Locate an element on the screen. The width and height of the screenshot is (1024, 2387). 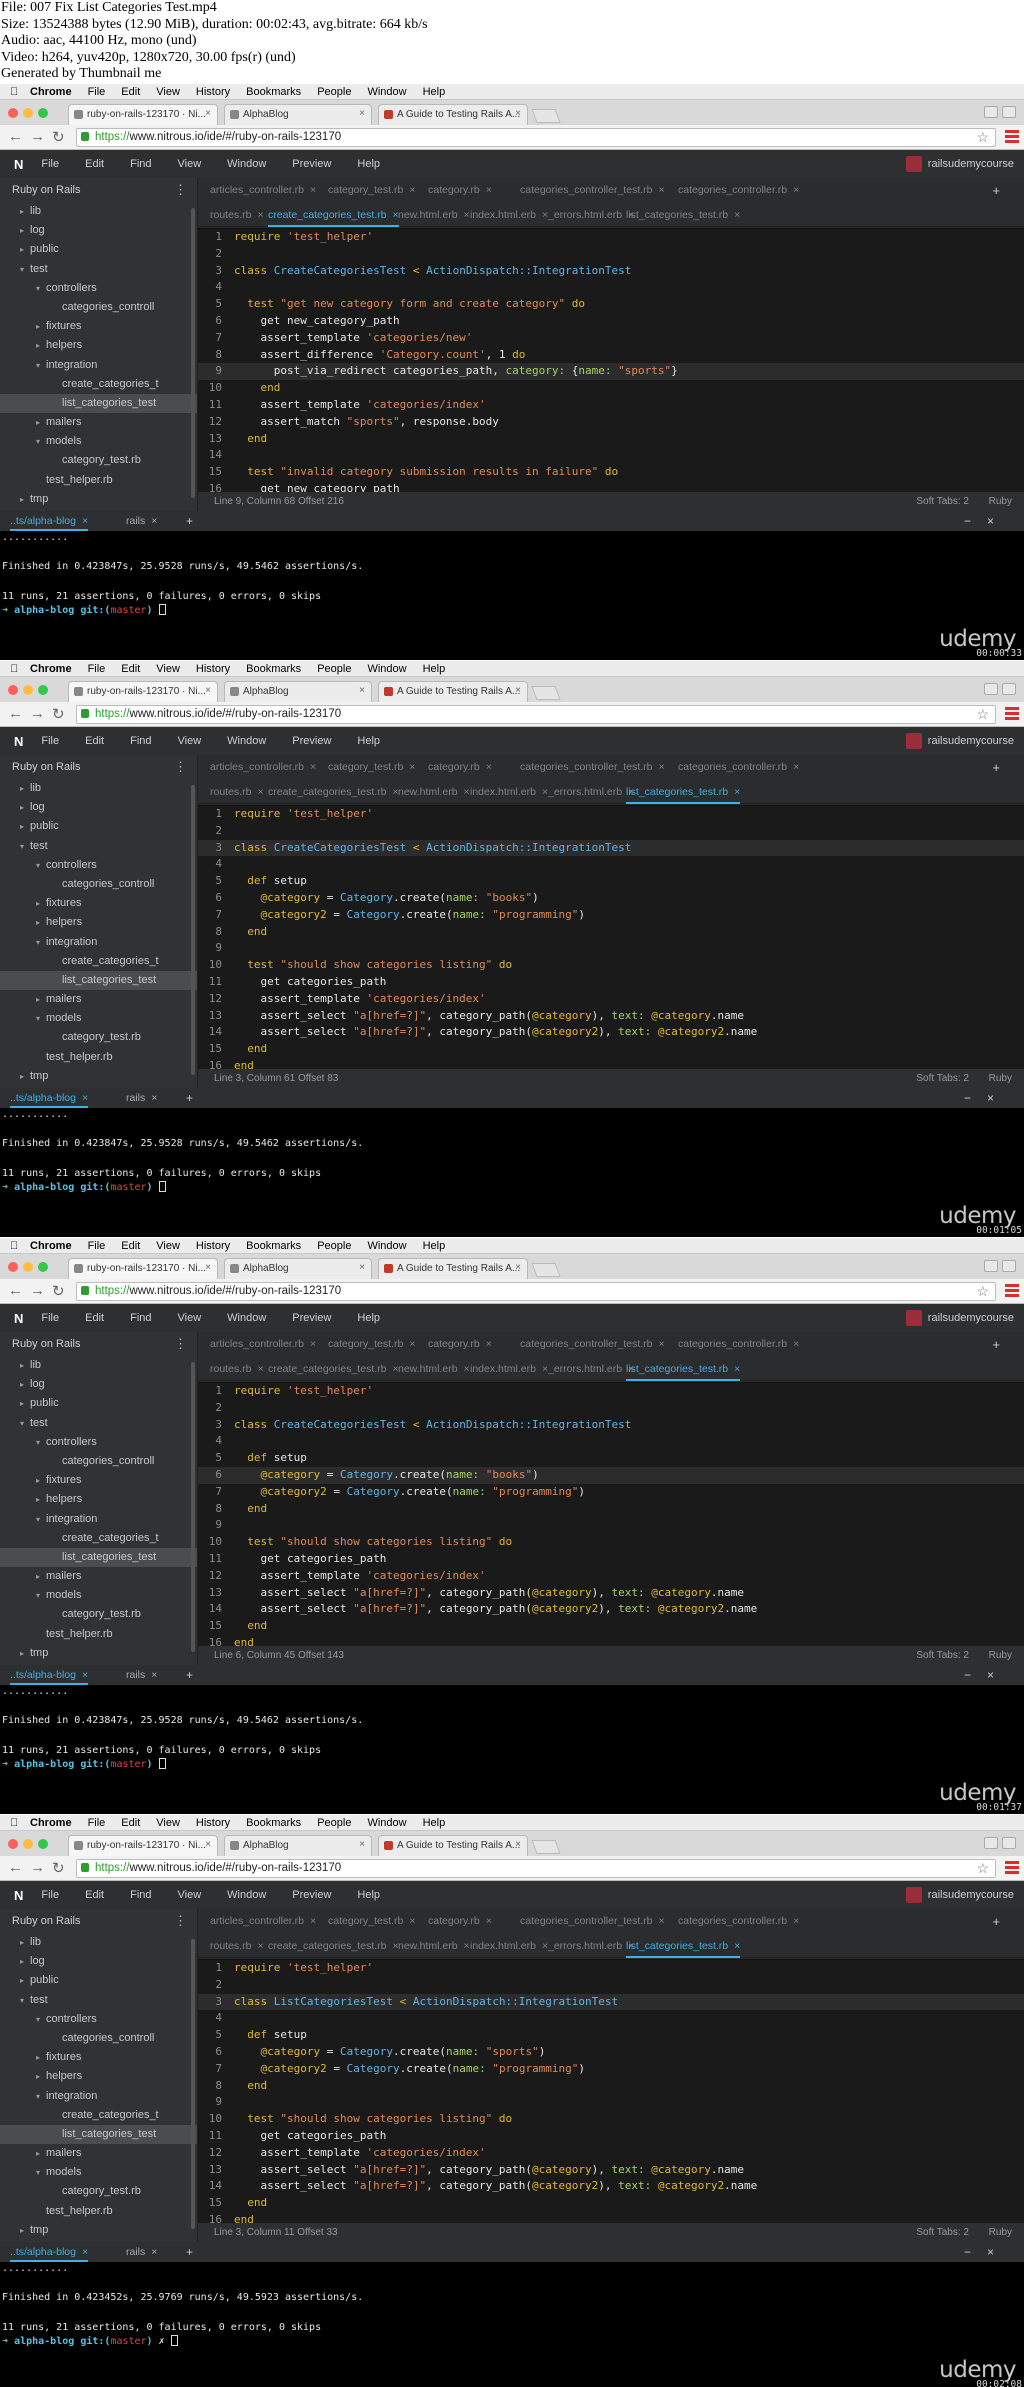
file-tree-item: ▾ integration is located at coordinates (98, 365).